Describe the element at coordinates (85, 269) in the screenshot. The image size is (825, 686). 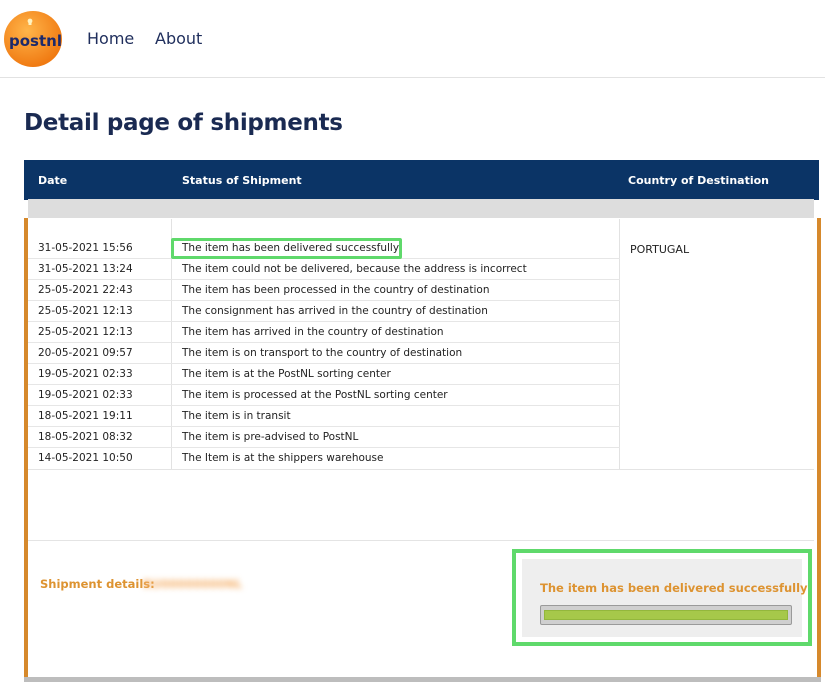
I see `row-date: 31-05-2021 13:24` at that location.